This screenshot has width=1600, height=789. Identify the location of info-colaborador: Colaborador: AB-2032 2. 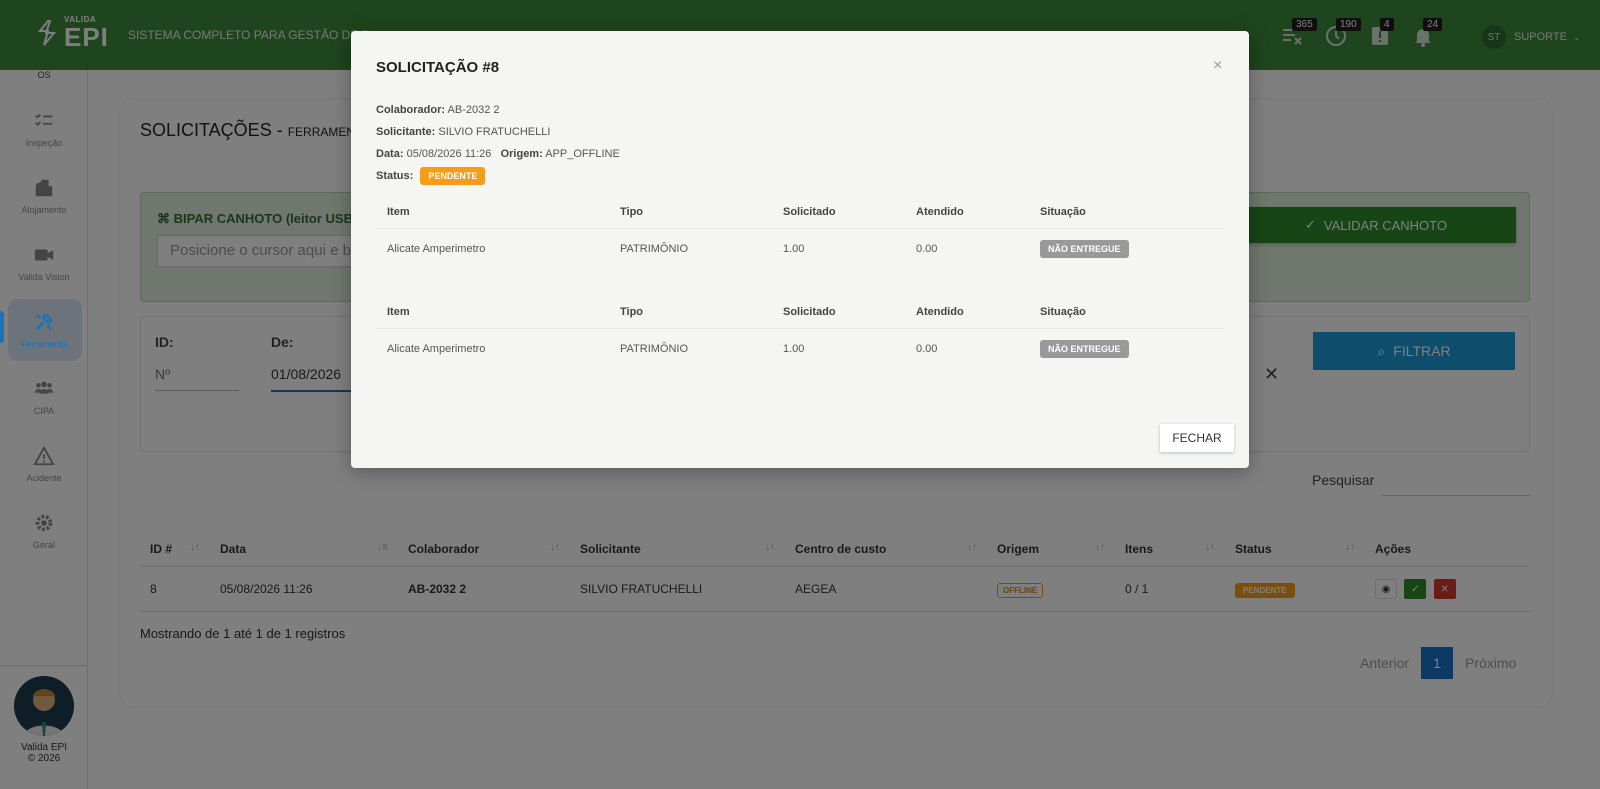
(438, 110).